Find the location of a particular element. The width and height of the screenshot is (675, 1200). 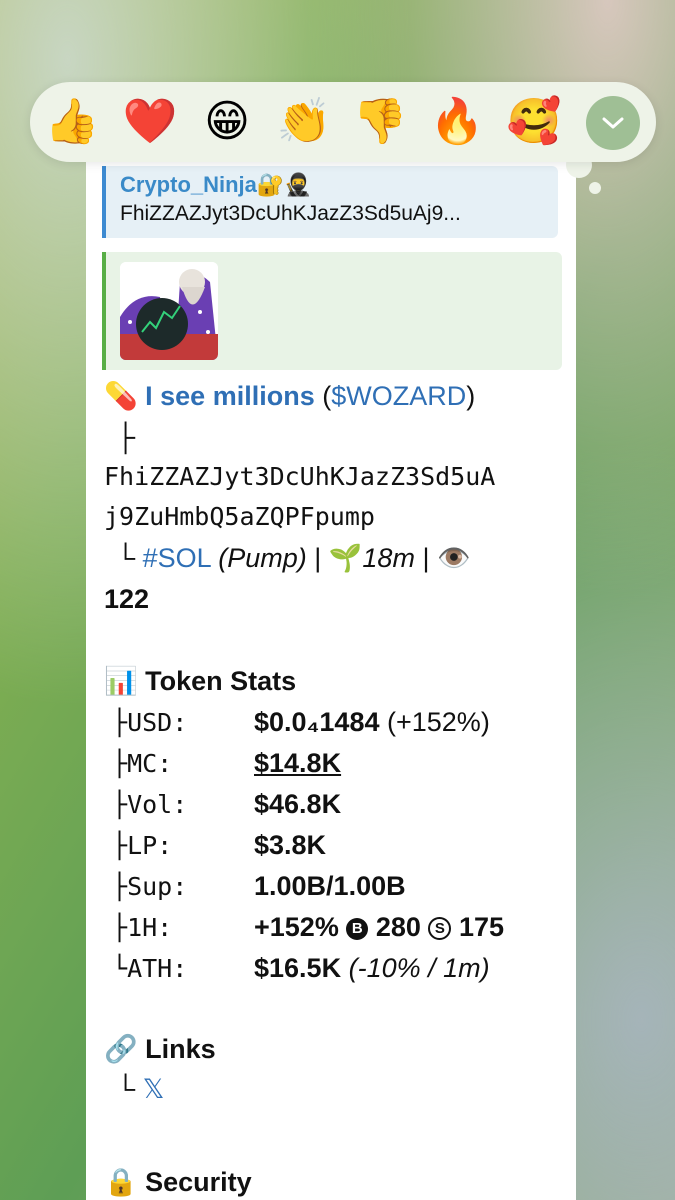

fire-reaction: 🔥 is located at coordinates (457, 122).